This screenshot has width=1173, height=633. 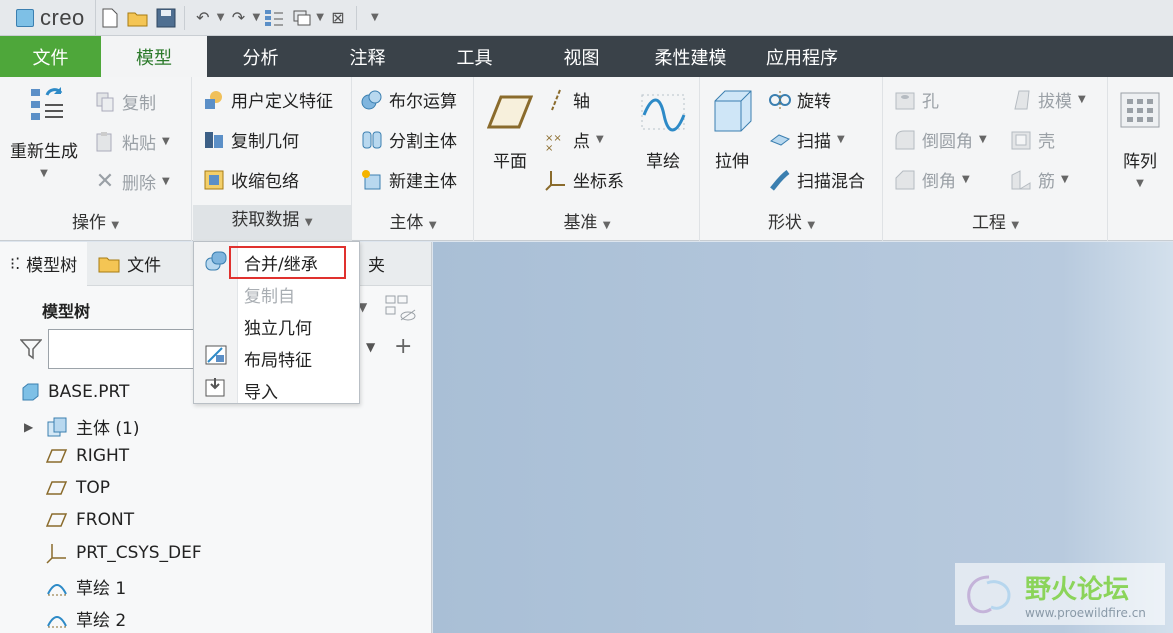 What do you see at coordinates (90, 520) in the screenshot?
I see `tree-item-front: FRONT` at bounding box center [90, 520].